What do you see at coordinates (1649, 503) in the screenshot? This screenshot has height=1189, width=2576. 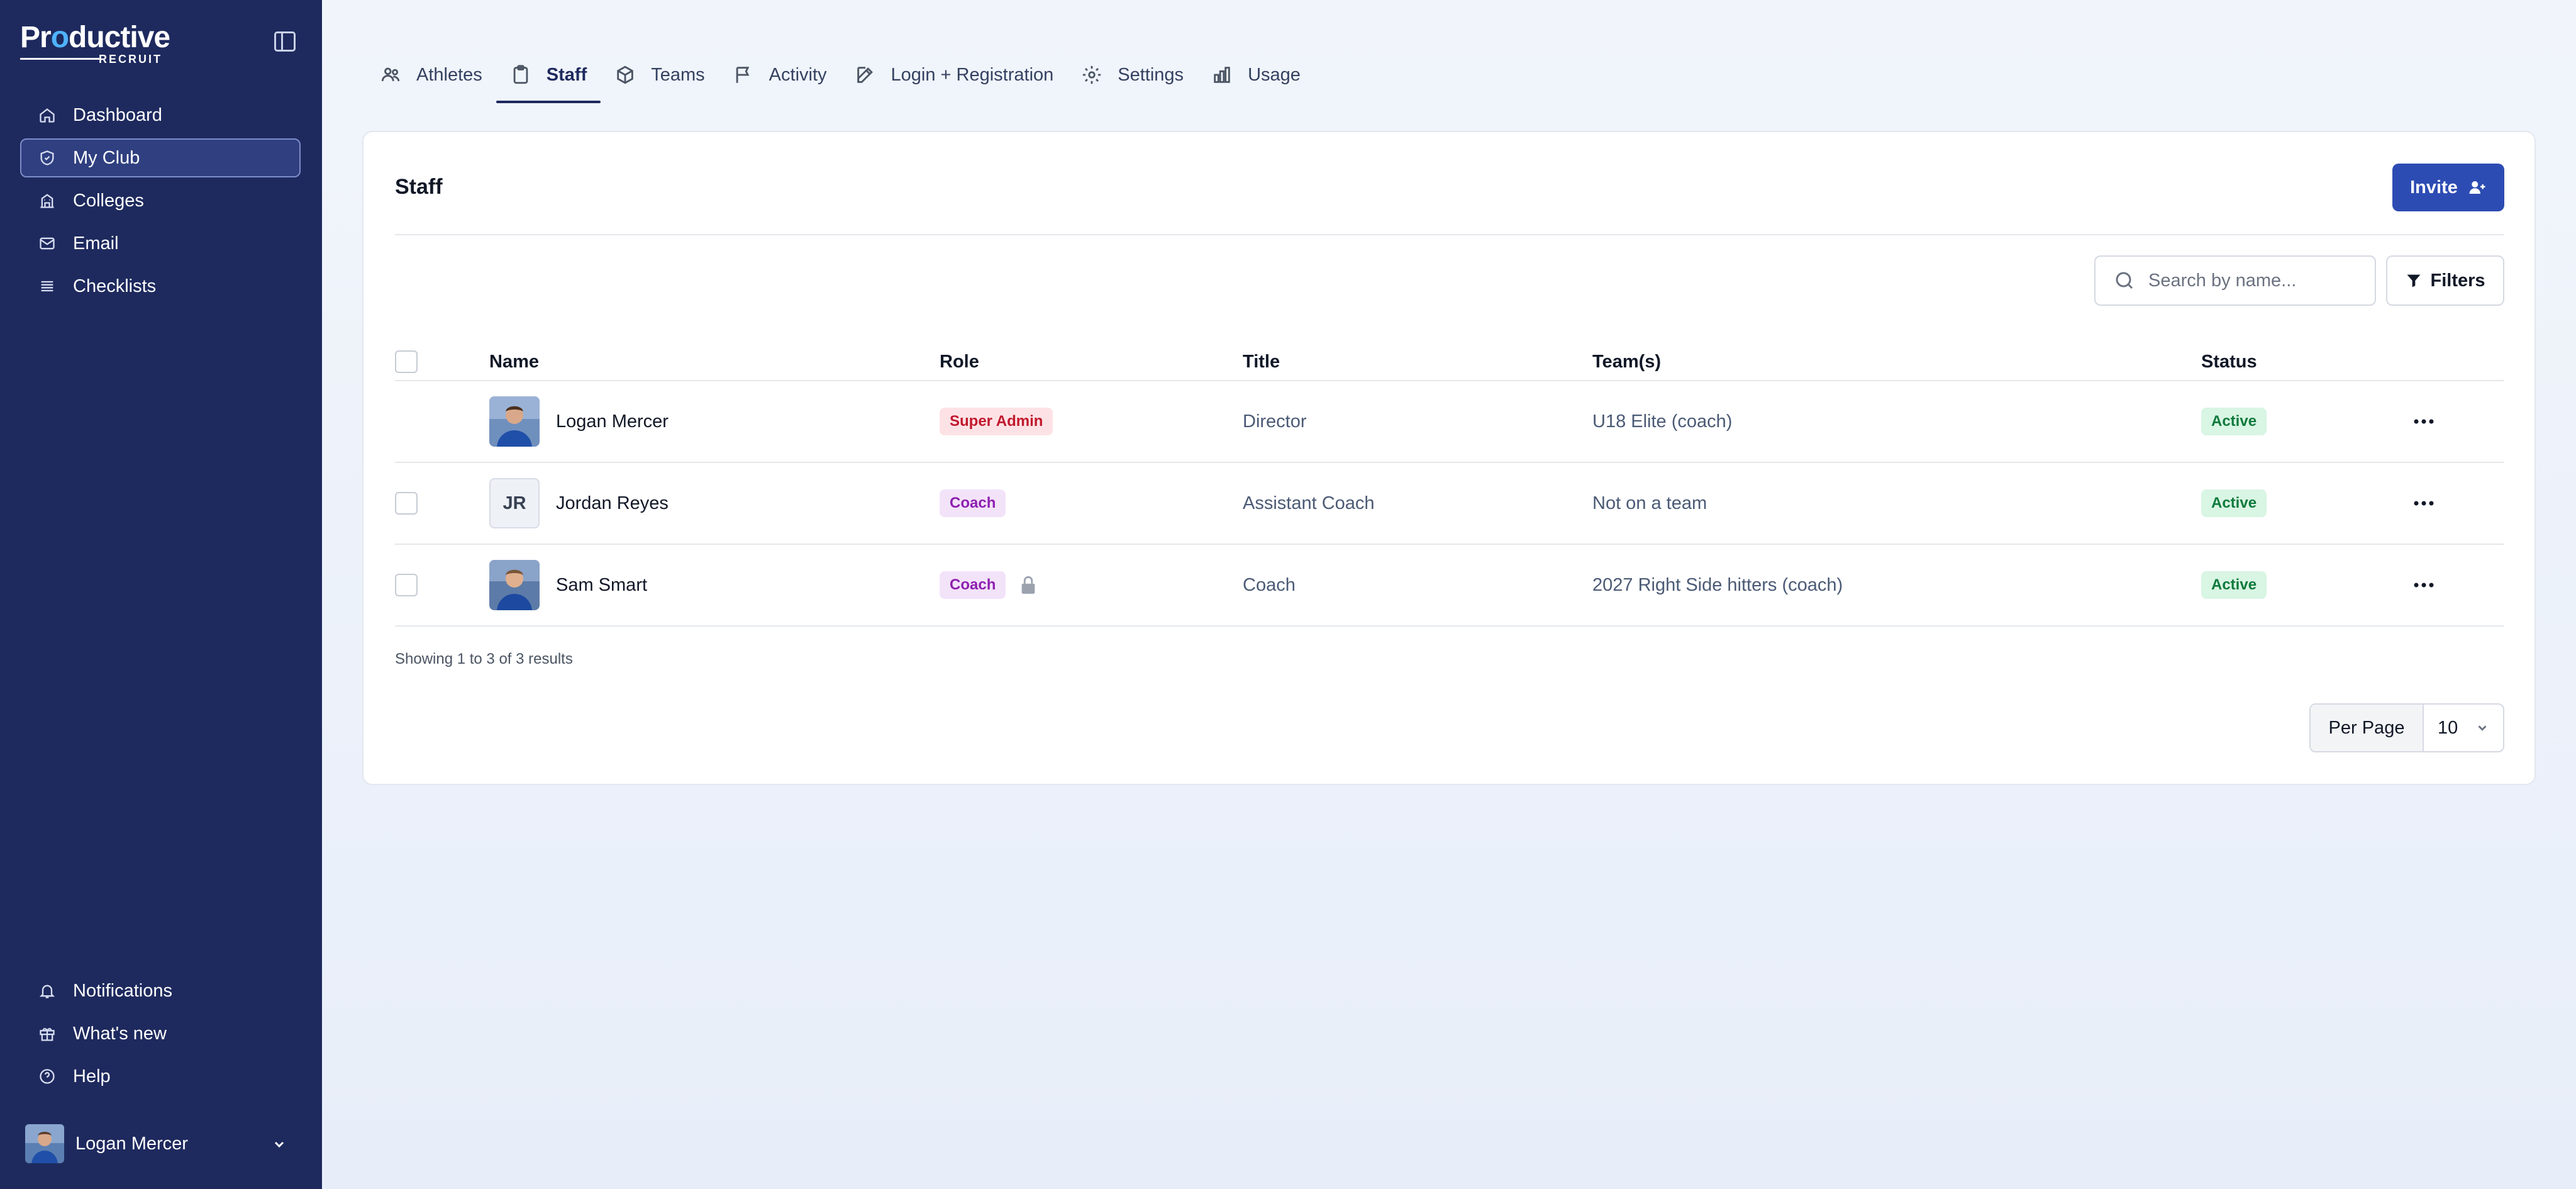 I see `teams-cell: Not on a team` at bounding box center [1649, 503].